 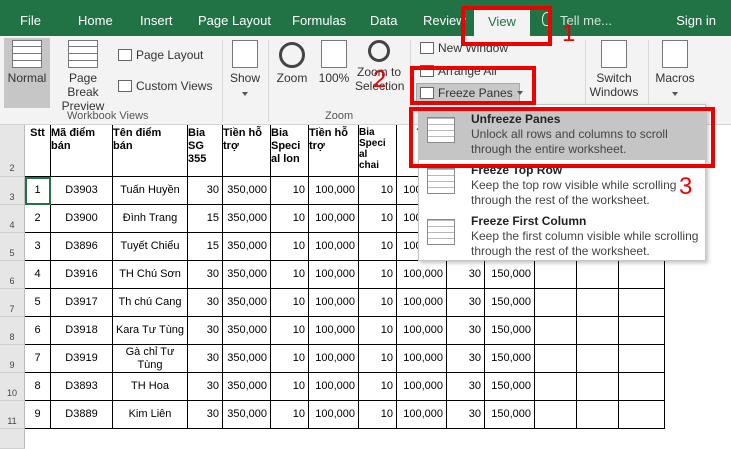 What do you see at coordinates (378, 151) in the screenshot?
I see `header-bia-special-chai: Bia Speci al chai` at bounding box center [378, 151].